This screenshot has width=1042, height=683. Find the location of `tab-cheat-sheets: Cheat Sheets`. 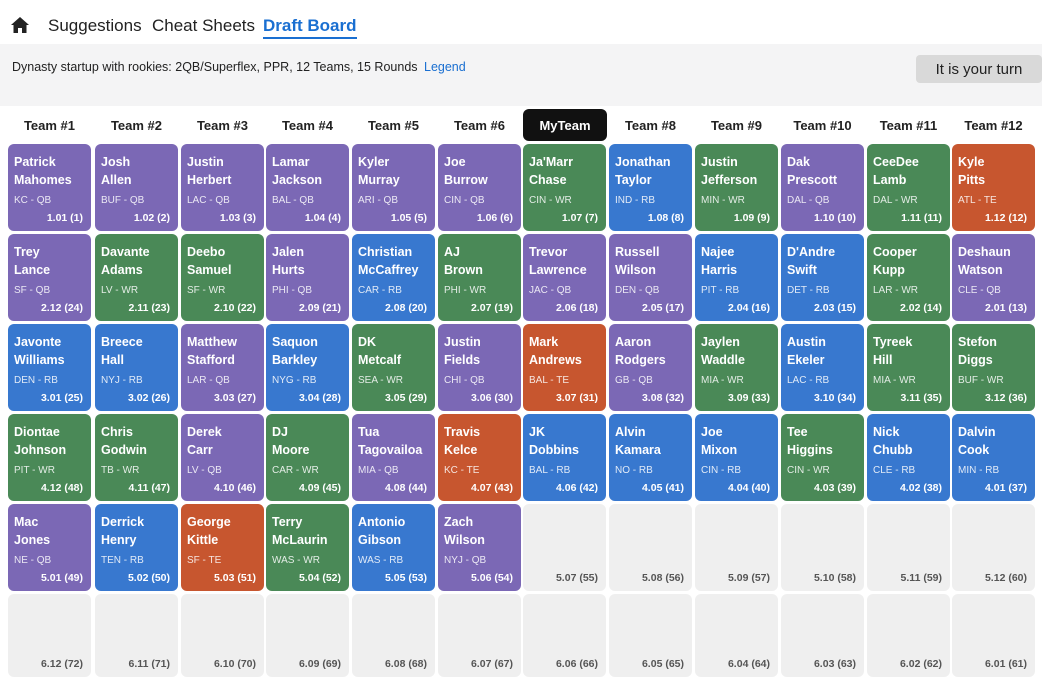

tab-cheat-sheets: Cheat Sheets is located at coordinates (203, 26).